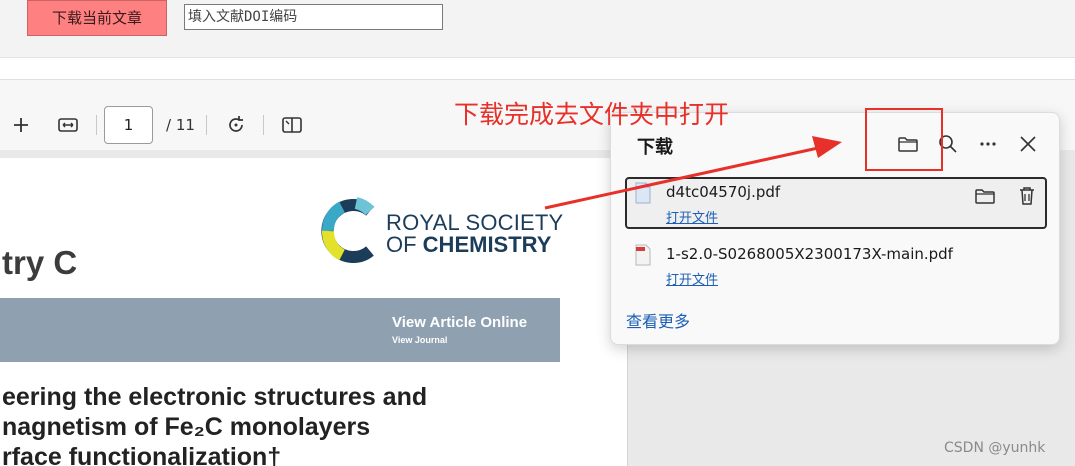 The image size is (1075, 466). Describe the element at coordinates (985, 196) in the screenshot. I see `show-in-folder-icon` at that location.